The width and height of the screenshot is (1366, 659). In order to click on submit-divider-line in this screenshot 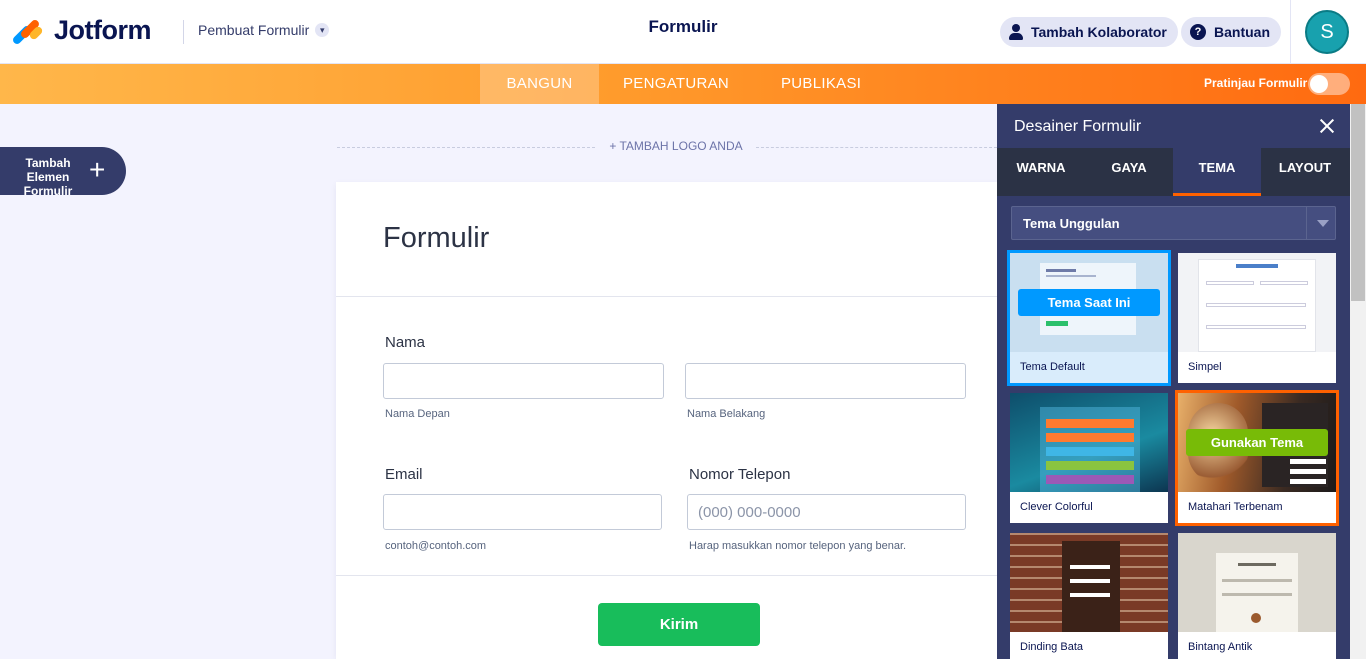, I will do `click(666, 575)`.